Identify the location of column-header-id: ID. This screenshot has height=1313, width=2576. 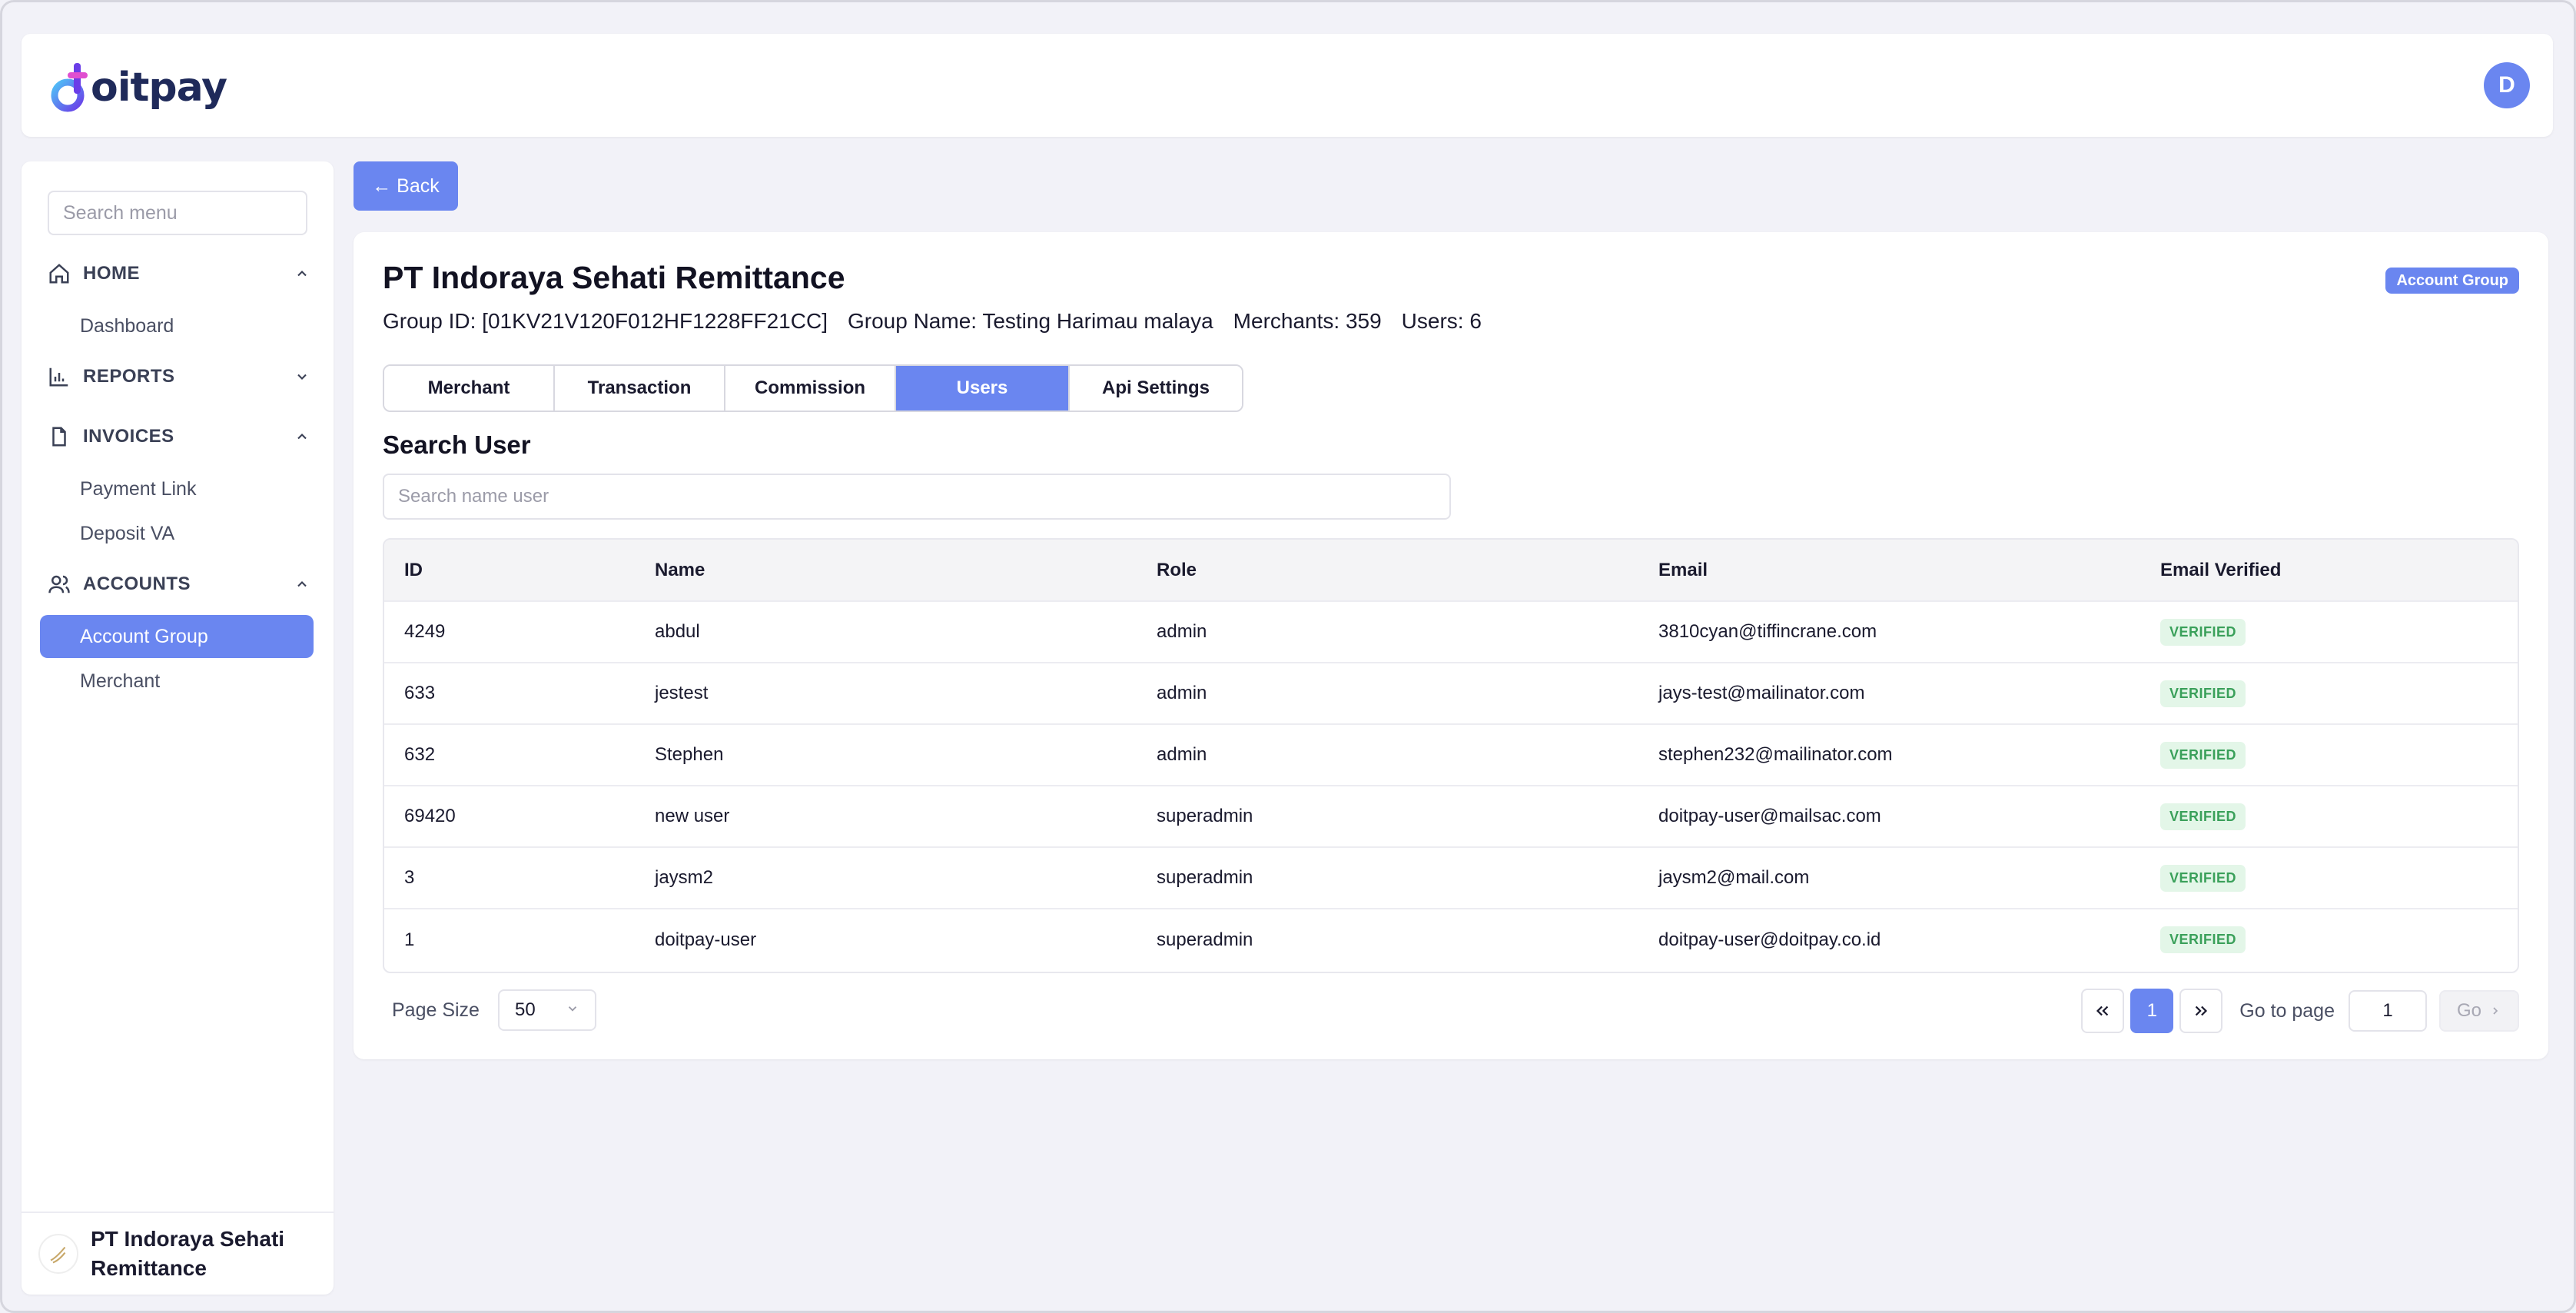
(509, 571).